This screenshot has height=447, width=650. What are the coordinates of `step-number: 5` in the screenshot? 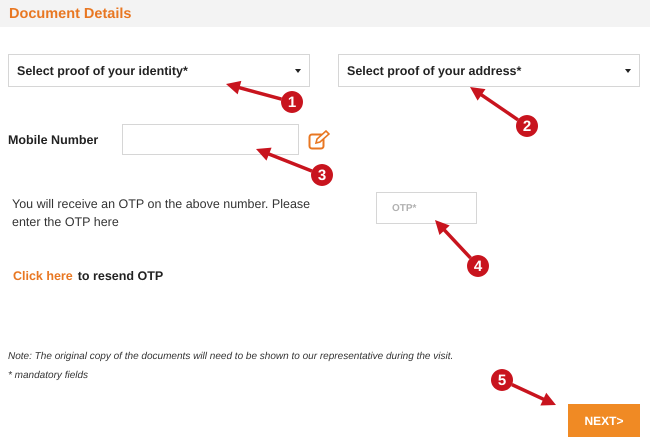 It's located at (502, 380).